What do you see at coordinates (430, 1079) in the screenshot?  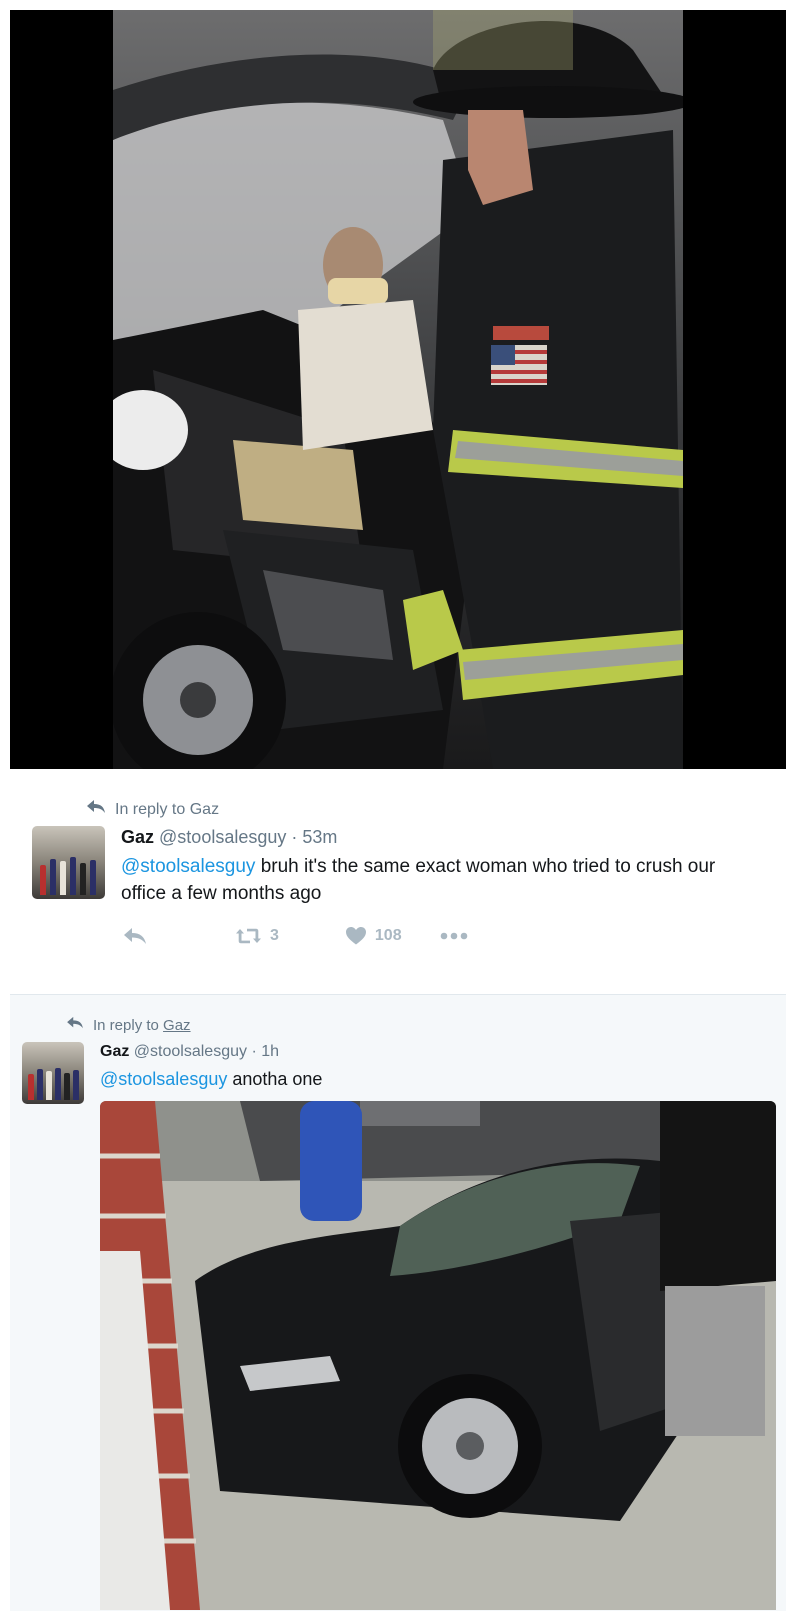 I see `tweet2-text: @stoolsalesguy anotha one` at bounding box center [430, 1079].